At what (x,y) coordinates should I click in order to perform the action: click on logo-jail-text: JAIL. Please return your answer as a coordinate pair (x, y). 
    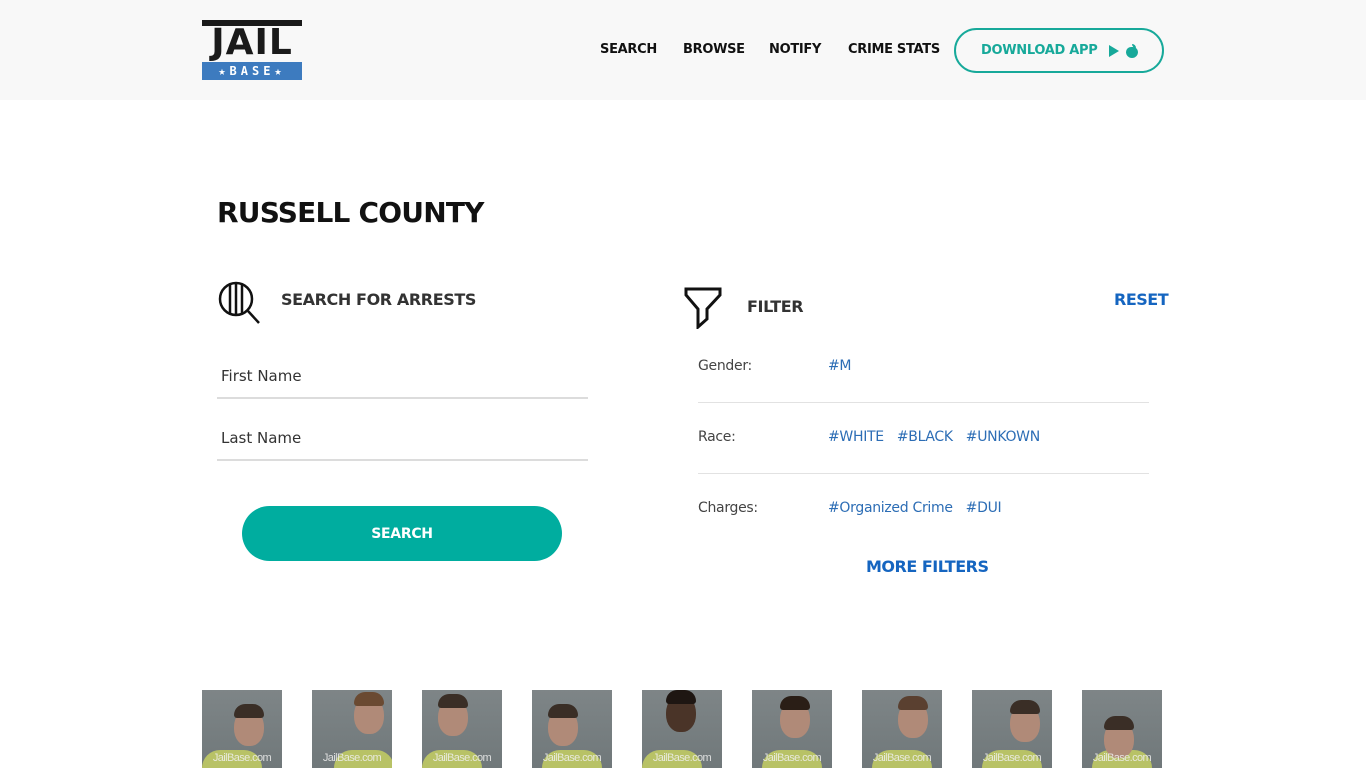
    Looking at the image, I should click on (252, 42).